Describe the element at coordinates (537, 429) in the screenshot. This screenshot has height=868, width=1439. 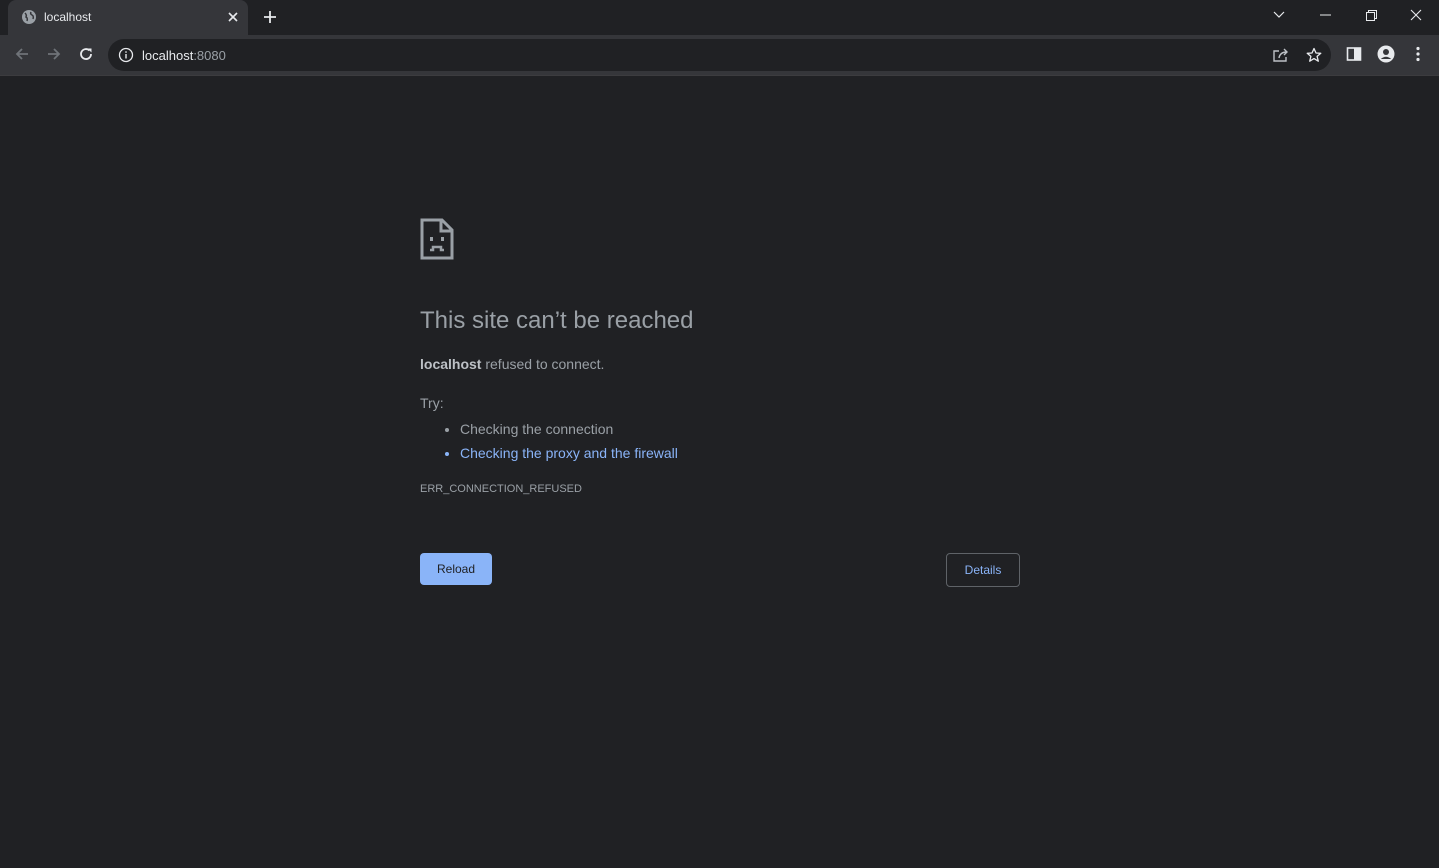
I see `suggestion-check-connection: Checking the connection` at that location.